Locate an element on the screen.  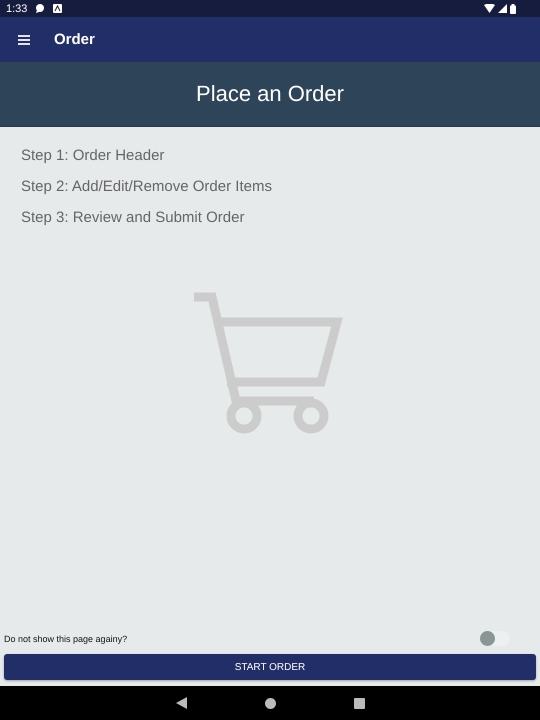
start-order-button: START ORDER is located at coordinates (270, 667).